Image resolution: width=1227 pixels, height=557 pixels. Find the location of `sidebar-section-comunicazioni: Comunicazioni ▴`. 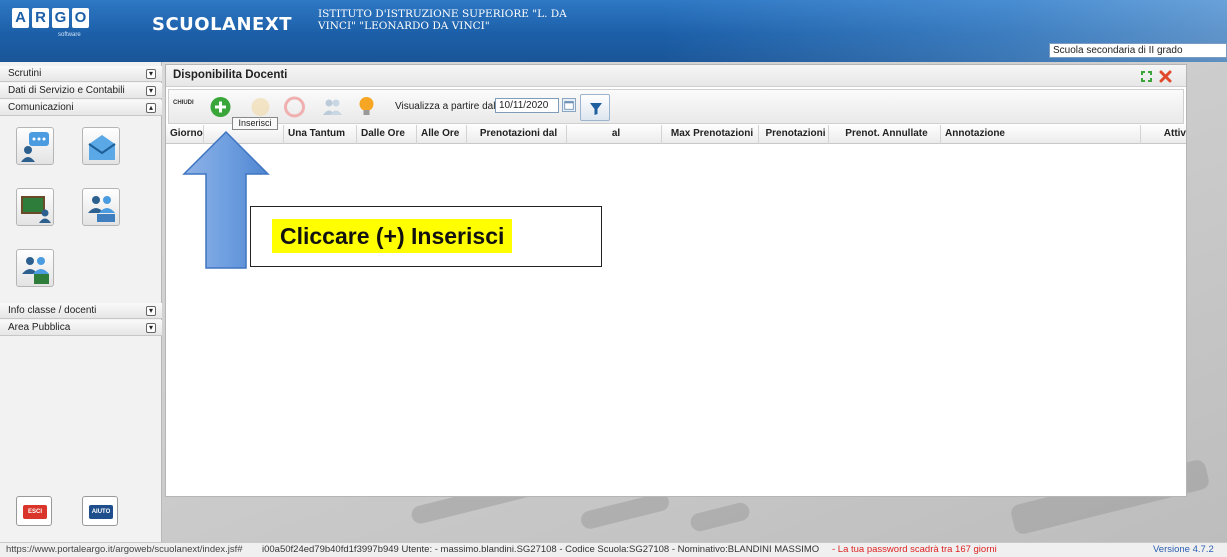

sidebar-section-comunicazioni: Comunicazioni ▴ is located at coordinates (81, 108).